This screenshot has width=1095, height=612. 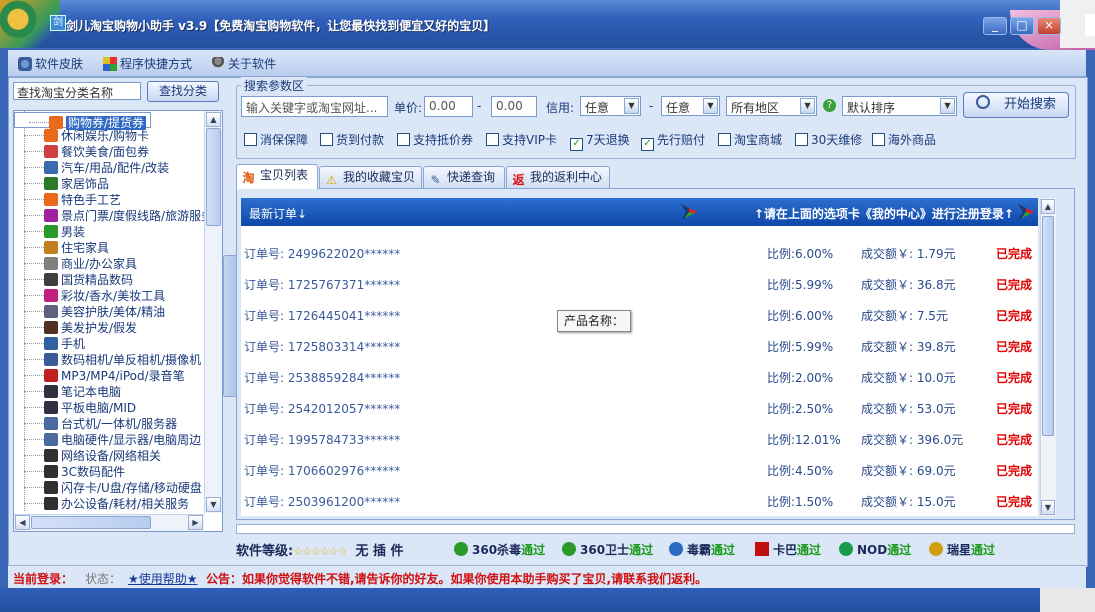 I want to click on hscroll-thumb, so click(x=91, y=522).